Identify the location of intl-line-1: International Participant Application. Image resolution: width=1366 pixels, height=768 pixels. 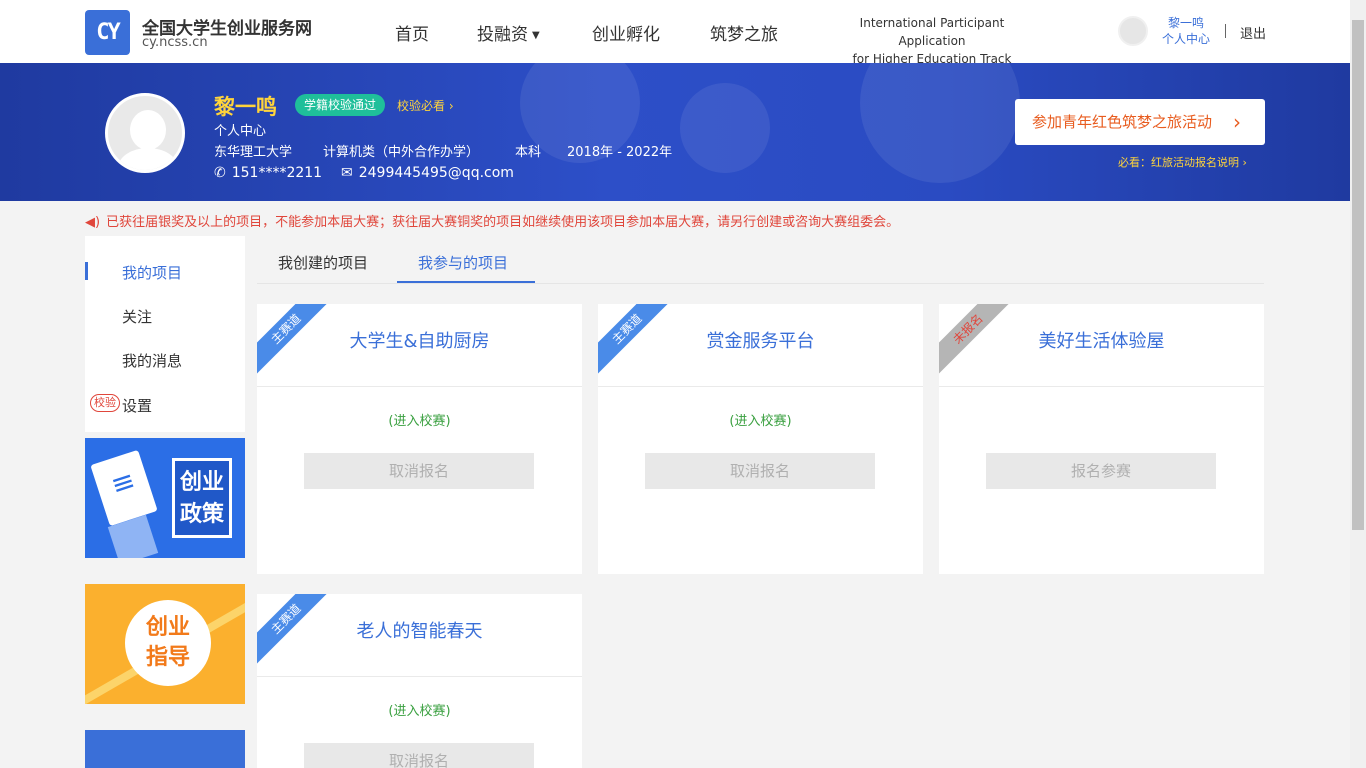
(932, 32).